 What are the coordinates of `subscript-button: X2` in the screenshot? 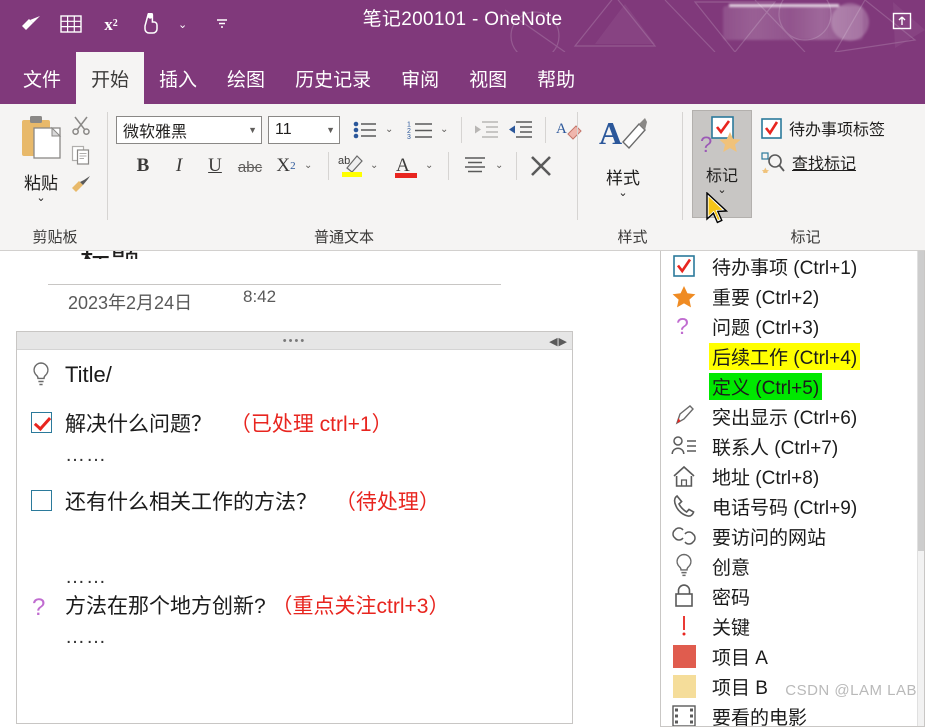 It's located at (286, 166).